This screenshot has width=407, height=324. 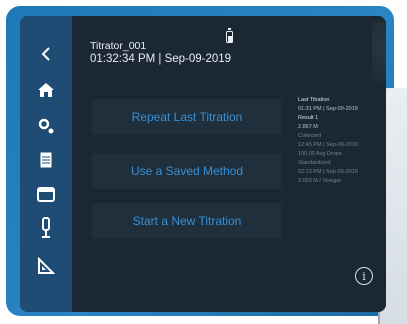 What do you see at coordinates (46, 126) in the screenshot?
I see `gear-icon` at bounding box center [46, 126].